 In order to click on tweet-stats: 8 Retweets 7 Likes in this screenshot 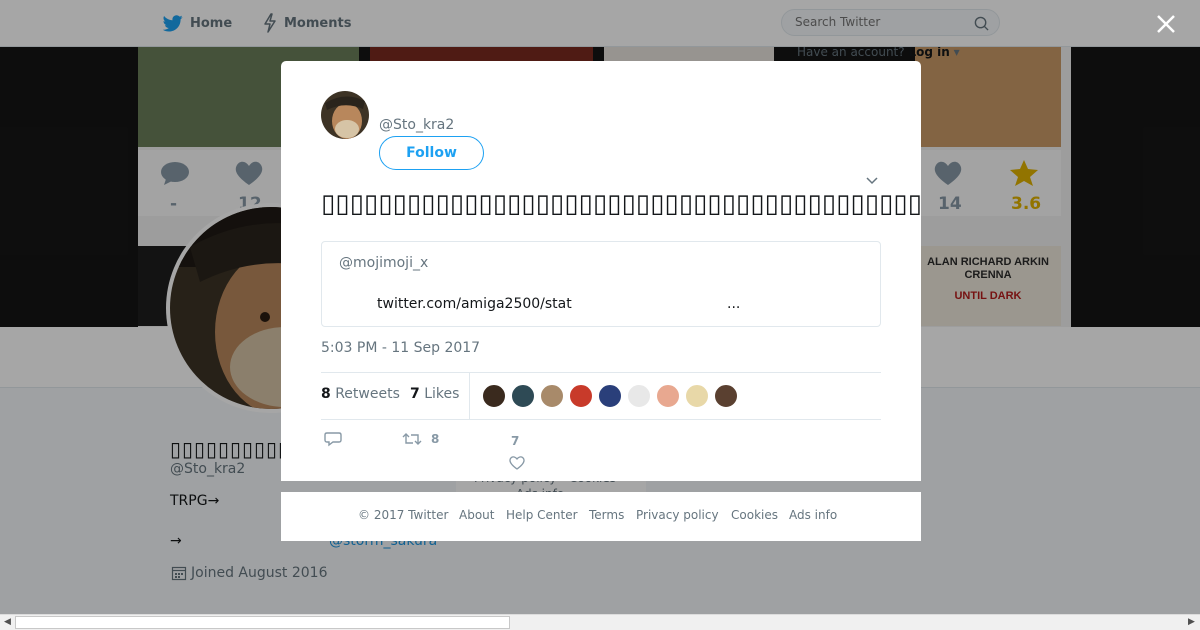, I will do `click(601, 396)`.